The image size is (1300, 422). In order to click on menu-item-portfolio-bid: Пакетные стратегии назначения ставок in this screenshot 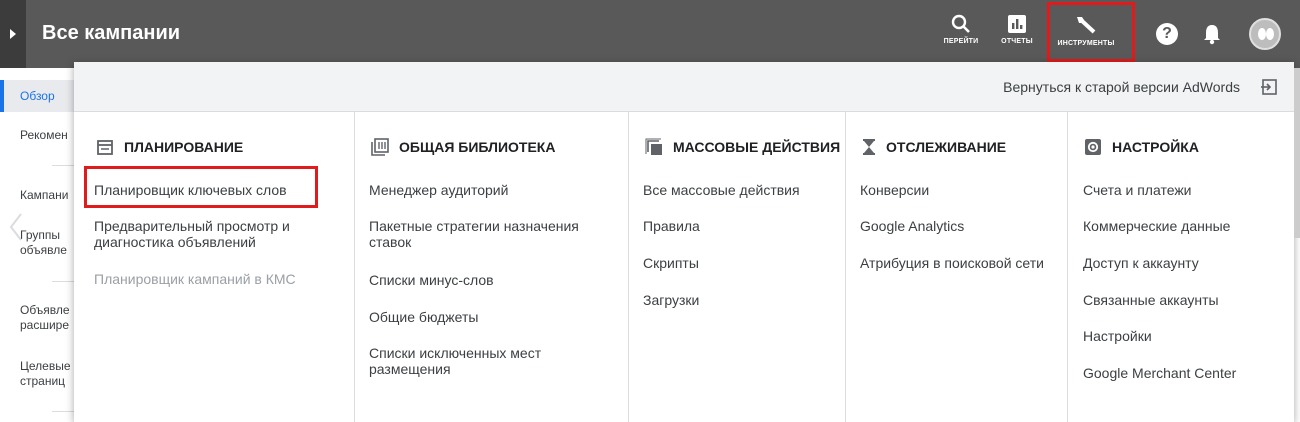, I will do `click(486, 234)`.